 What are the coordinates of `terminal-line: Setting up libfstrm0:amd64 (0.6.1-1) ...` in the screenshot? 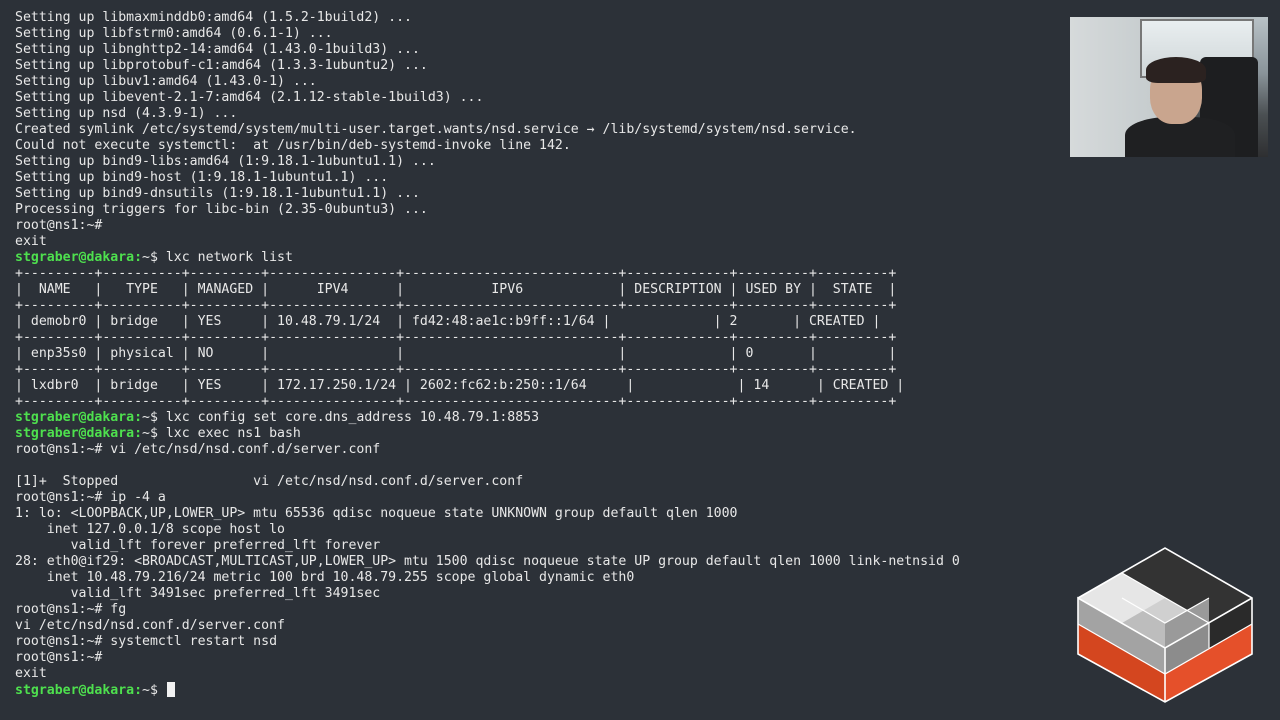 It's located at (535, 34).